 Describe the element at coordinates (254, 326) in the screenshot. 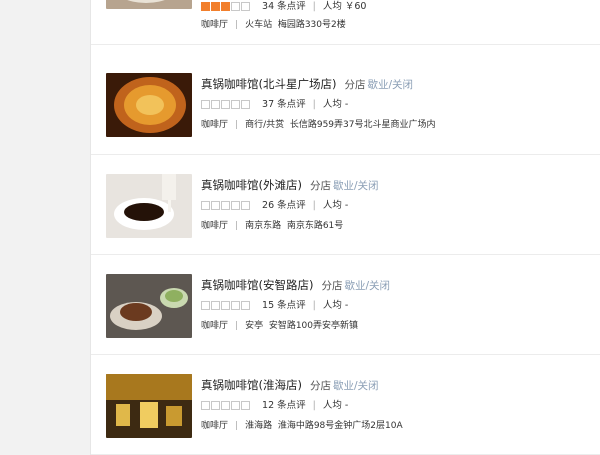

I see `district: 安亭` at that location.